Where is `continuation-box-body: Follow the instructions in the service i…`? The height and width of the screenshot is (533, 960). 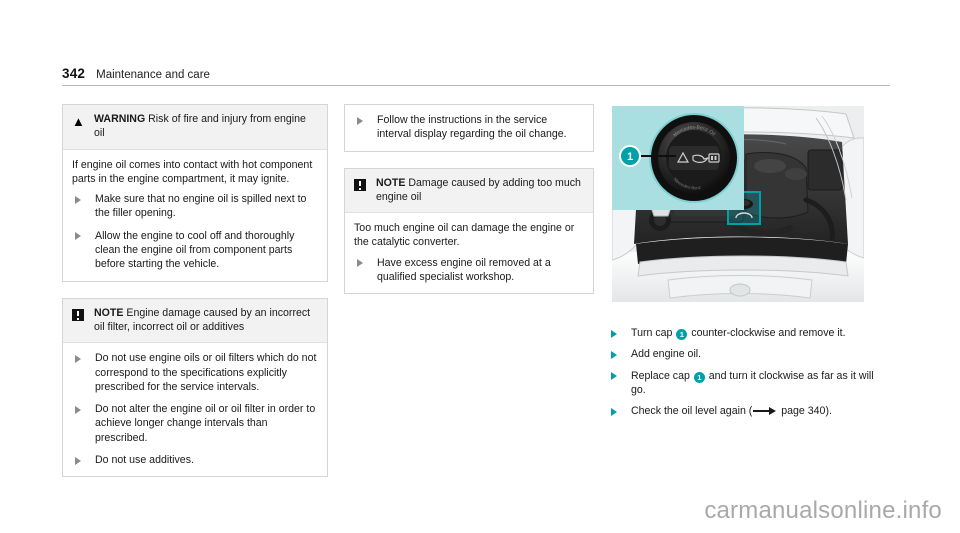
continuation-box-body: Follow the instructions in the service i… is located at coordinates (469, 128).